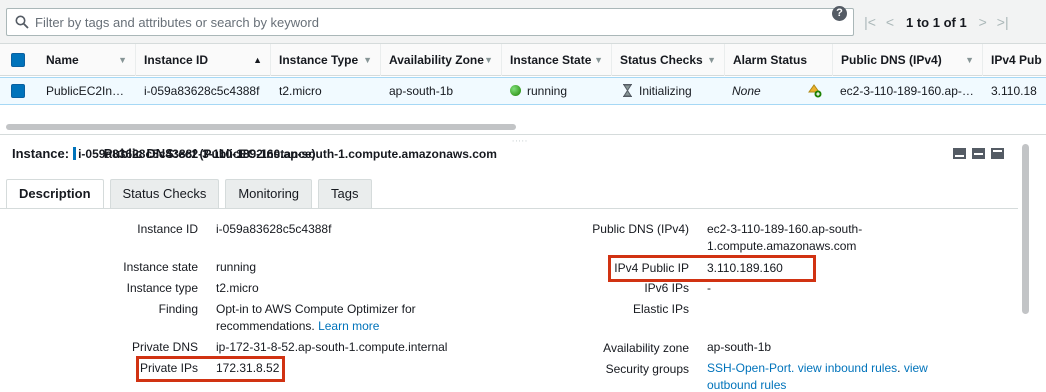 Image resolution: width=1046 pixels, height=392 pixels. What do you see at coordinates (520, 140) in the screenshot?
I see `resize-grip-icon: ∙∙∙∙∙` at bounding box center [520, 140].